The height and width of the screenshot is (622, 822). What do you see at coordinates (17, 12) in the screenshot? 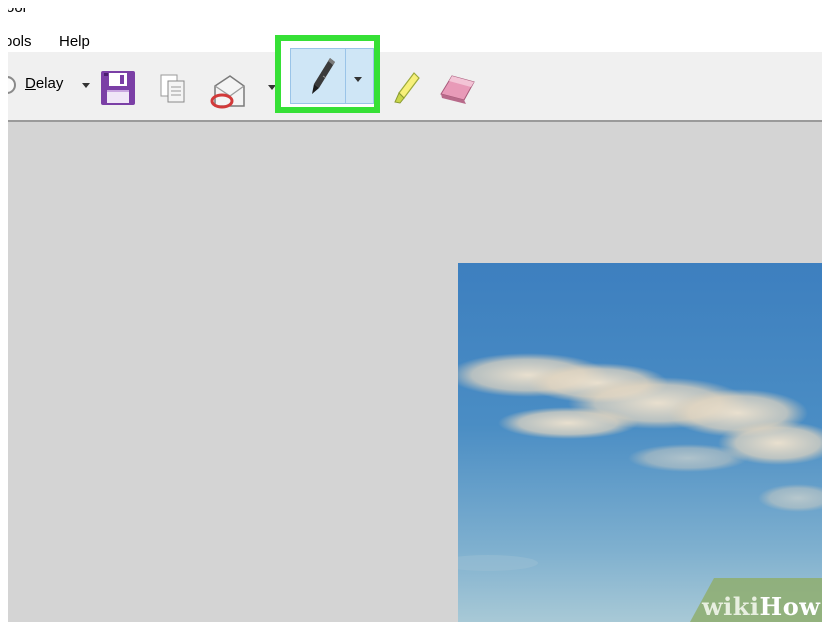
I see `window-title: ool` at bounding box center [17, 12].